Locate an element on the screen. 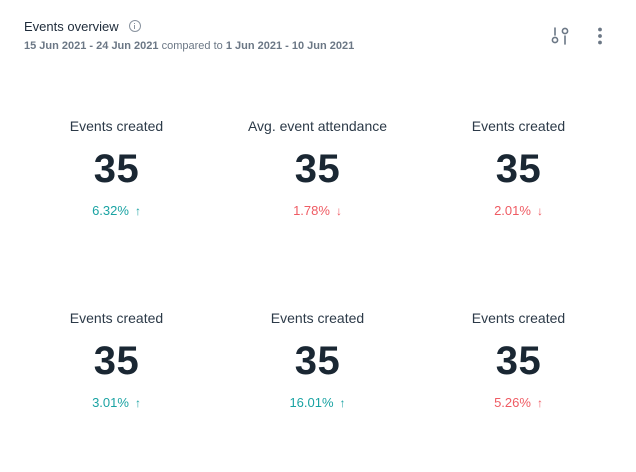 The image size is (636, 472). change-percent: 1.78% is located at coordinates (311, 210).